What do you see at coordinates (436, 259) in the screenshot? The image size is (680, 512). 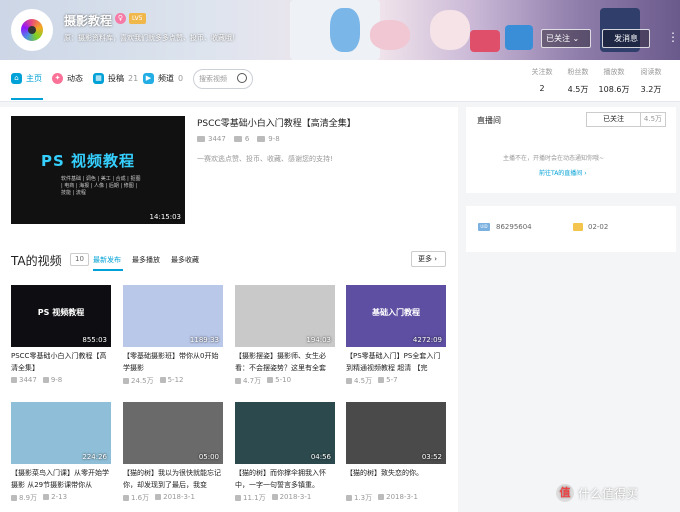 I see `chevron-right-icon: ›` at bounding box center [436, 259].